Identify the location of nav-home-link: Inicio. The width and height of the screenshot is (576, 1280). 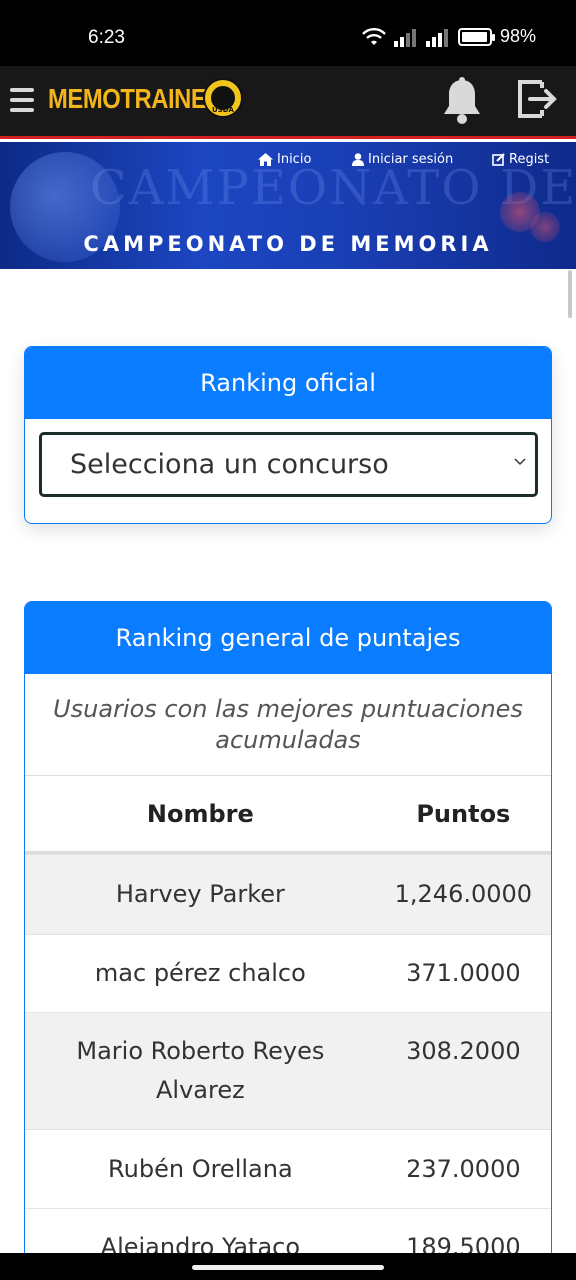
(284, 159).